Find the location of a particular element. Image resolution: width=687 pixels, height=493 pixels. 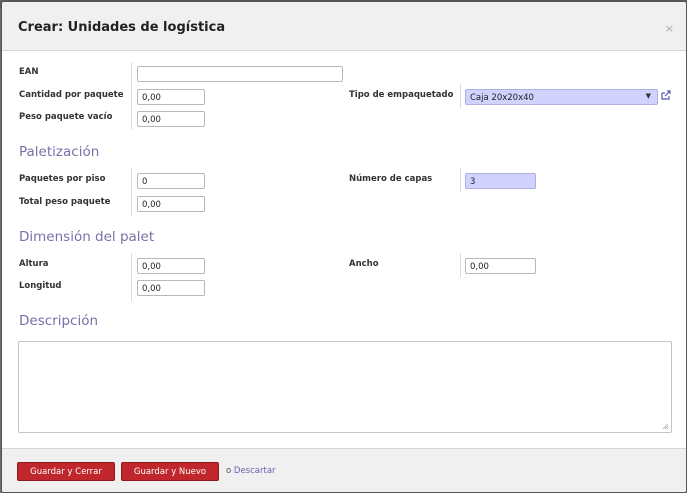

peso-paquete-vacio-field: 0,00 is located at coordinates (171, 119).